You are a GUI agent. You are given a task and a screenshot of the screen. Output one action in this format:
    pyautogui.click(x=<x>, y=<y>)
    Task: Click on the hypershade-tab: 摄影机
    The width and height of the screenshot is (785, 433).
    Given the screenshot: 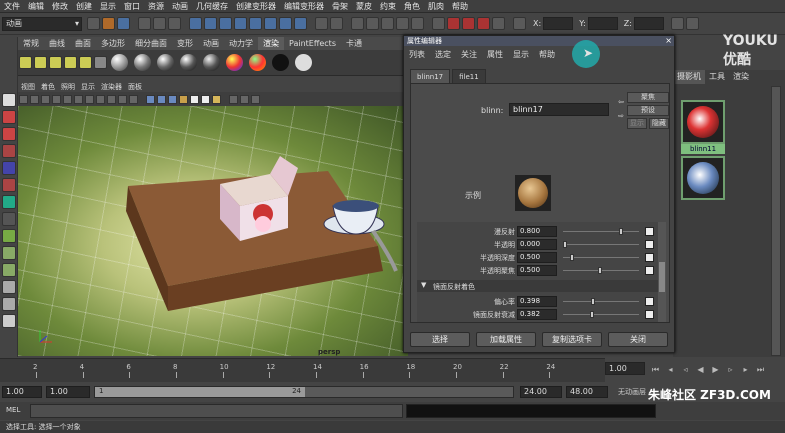 What is the action you would take?
    pyautogui.click(x=689, y=77)
    